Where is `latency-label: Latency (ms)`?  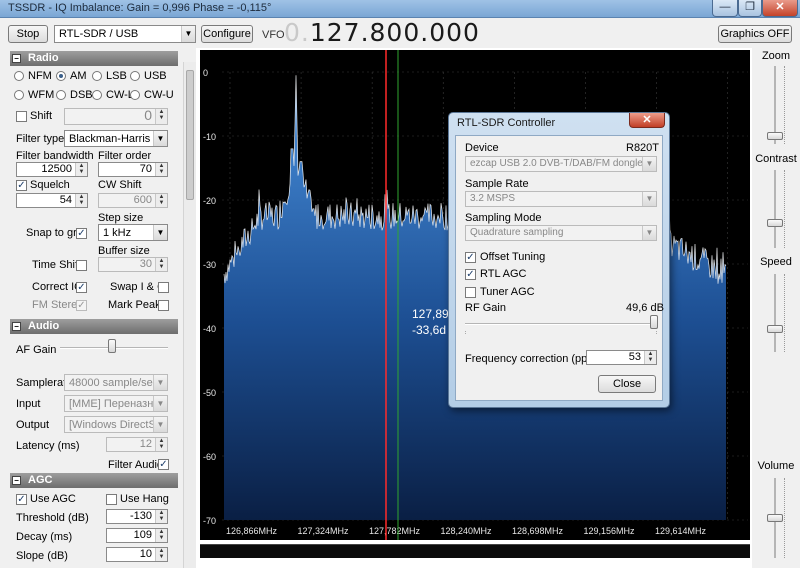
latency-label: Latency (ms) is located at coordinates (48, 446).